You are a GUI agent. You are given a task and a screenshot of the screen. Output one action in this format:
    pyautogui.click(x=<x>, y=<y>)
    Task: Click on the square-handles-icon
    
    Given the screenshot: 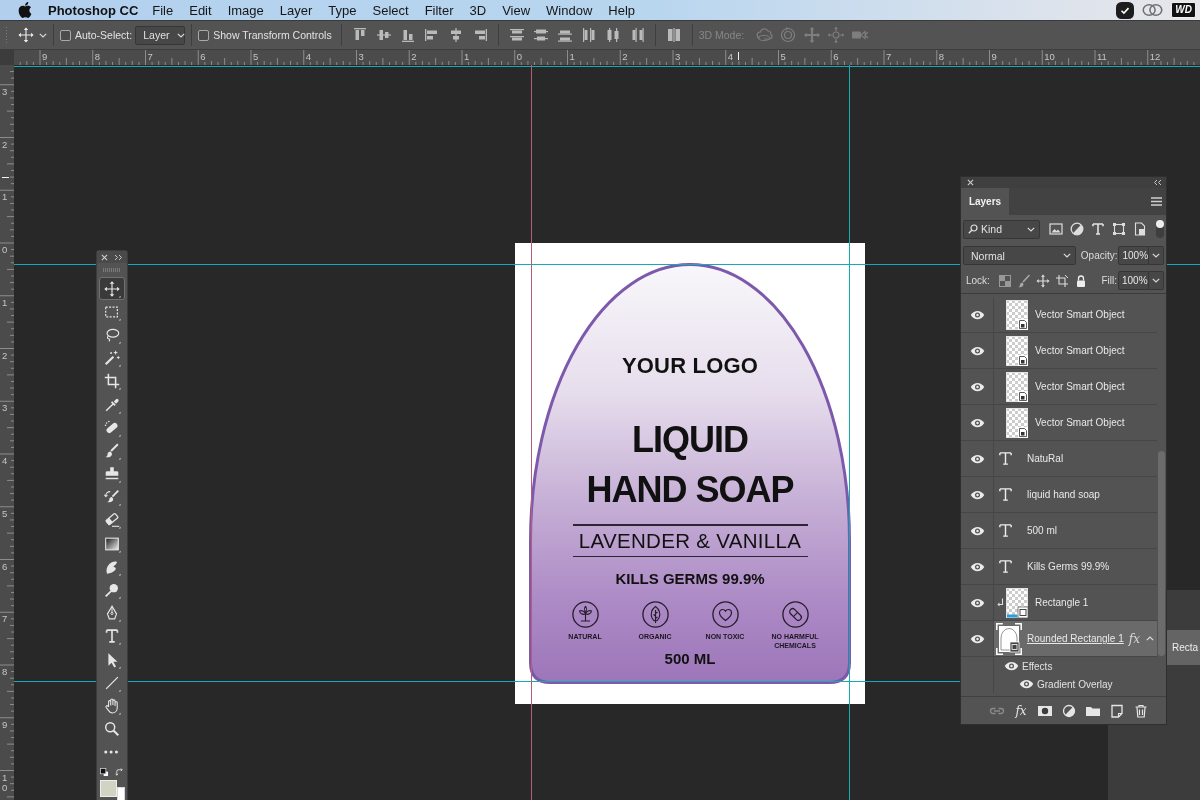 What is the action you would take?
    pyautogui.click(x=1119, y=229)
    